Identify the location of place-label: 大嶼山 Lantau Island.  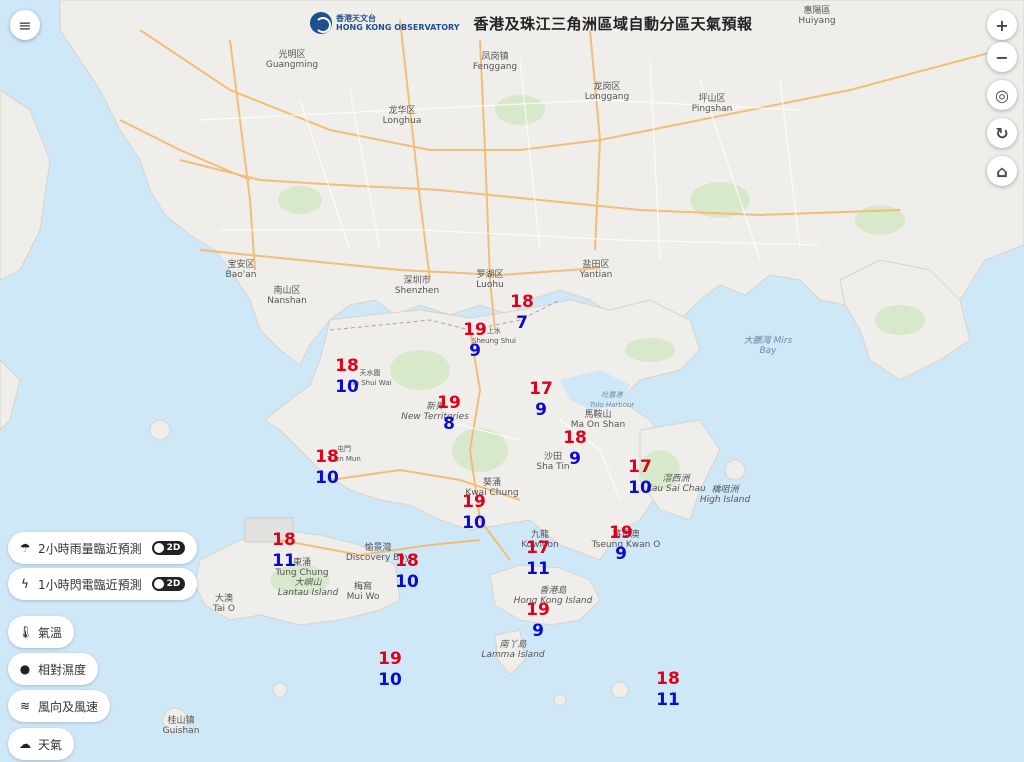
(308, 588).